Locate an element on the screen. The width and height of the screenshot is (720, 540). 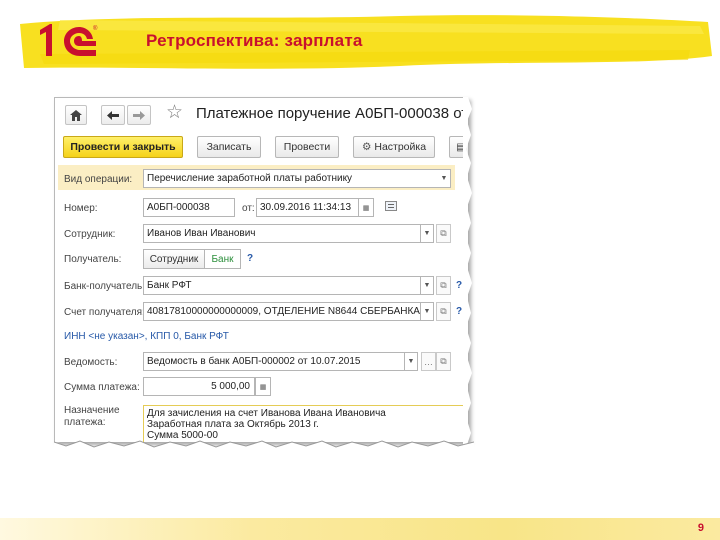
operation-select: Перечисление заработной платы работнику is located at coordinates (291, 178).